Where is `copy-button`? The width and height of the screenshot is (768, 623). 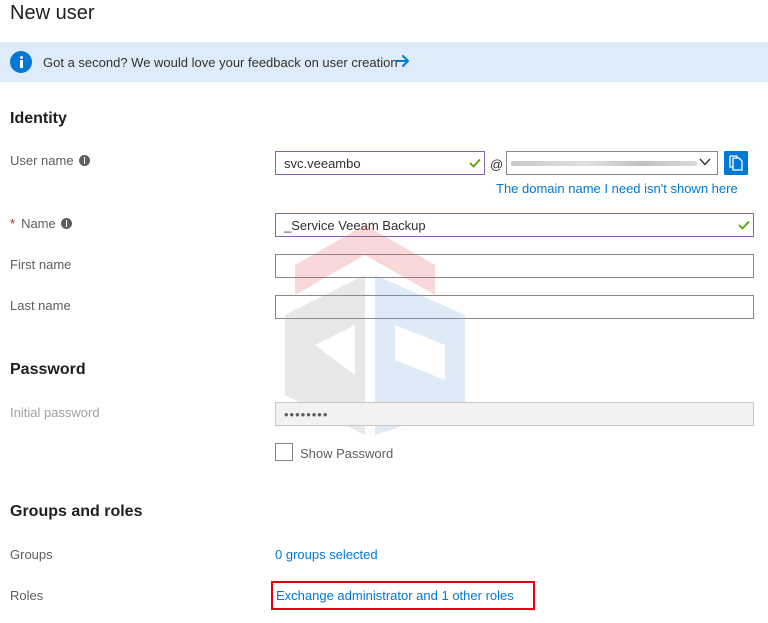
copy-button is located at coordinates (736, 163).